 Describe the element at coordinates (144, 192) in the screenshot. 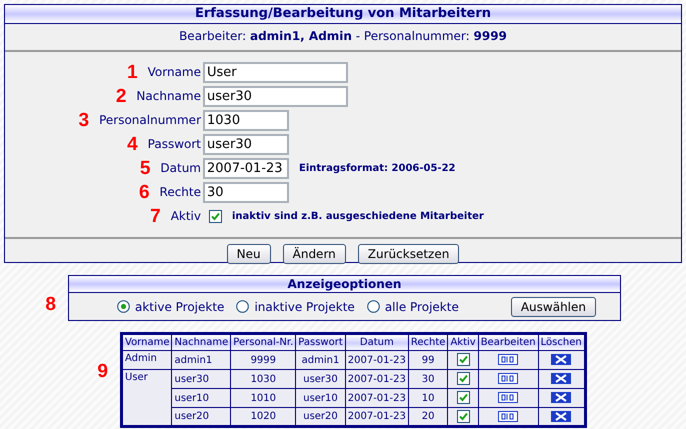

I see `annotation-number: 6` at that location.